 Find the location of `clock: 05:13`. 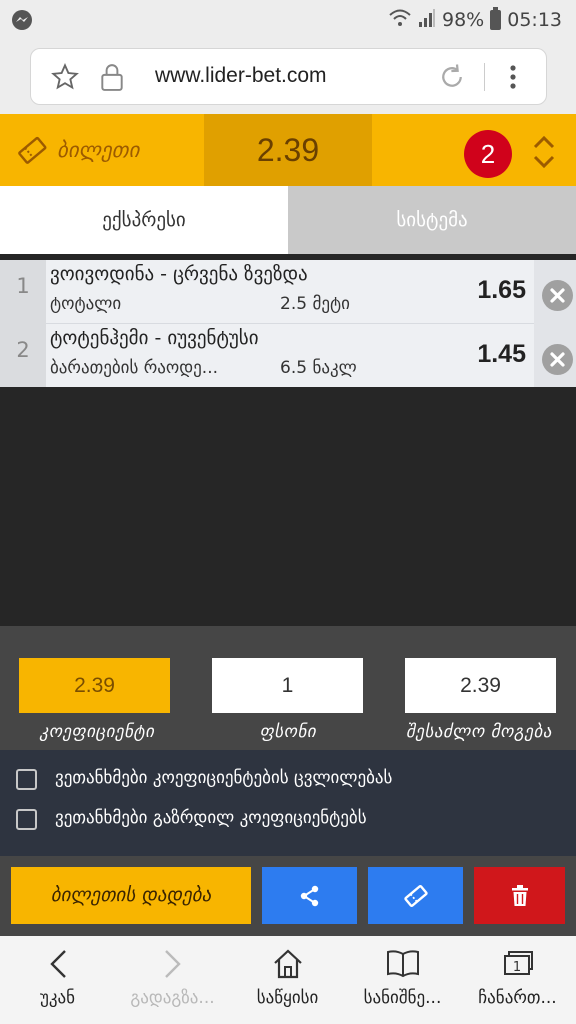

clock: 05:13 is located at coordinates (534, 20).